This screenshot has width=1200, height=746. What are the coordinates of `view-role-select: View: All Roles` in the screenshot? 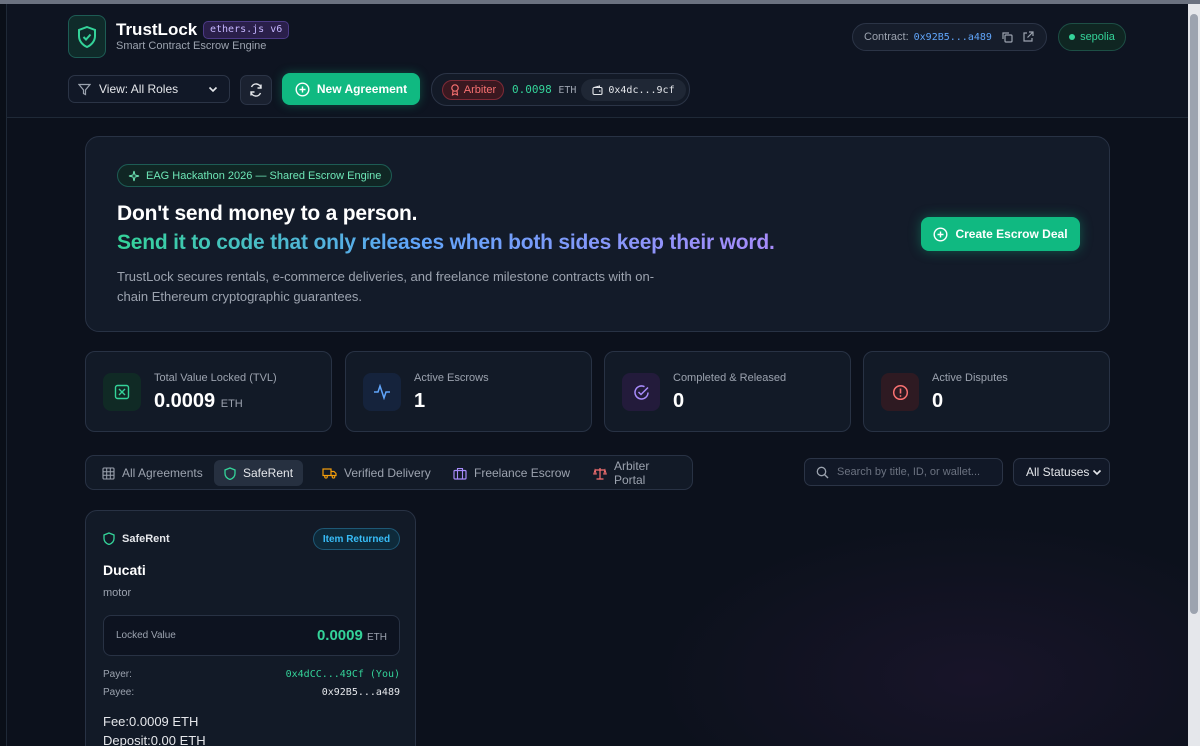 It's located at (149, 89).